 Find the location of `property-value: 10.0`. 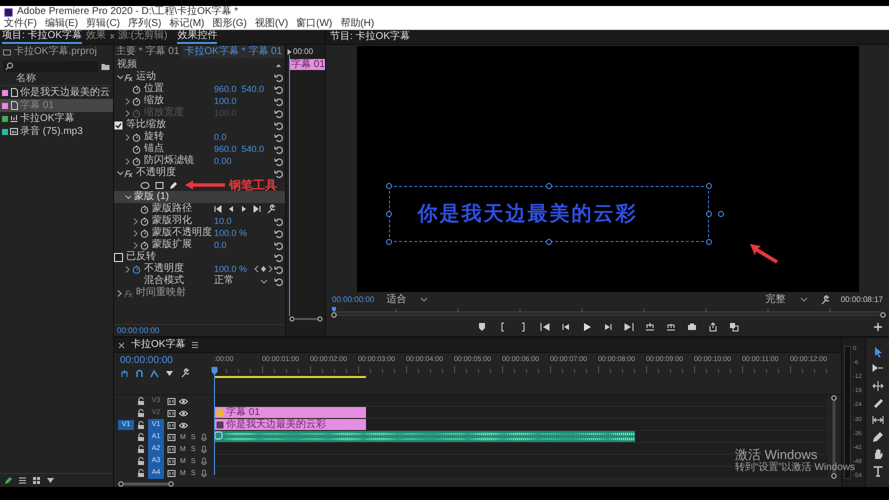

property-value: 10.0 is located at coordinates (223, 221).